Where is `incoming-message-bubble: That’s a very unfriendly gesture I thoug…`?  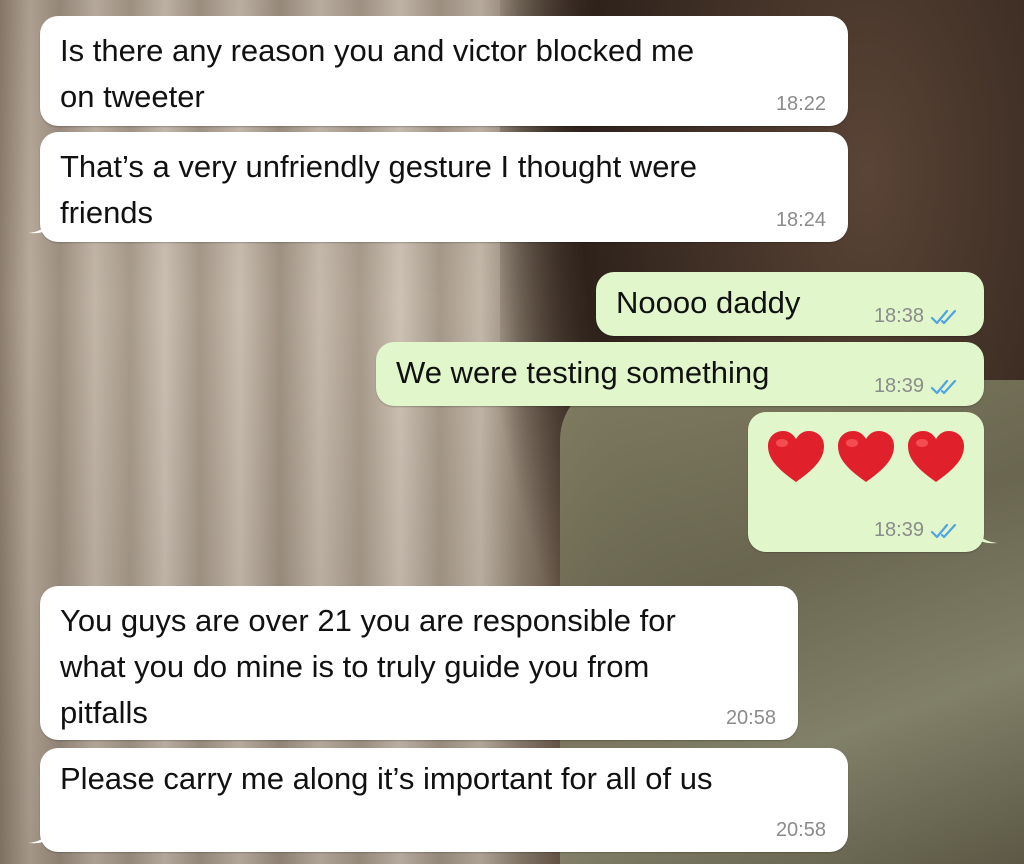 incoming-message-bubble: That’s a very unfriendly gesture I thoug… is located at coordinates (438, 187).